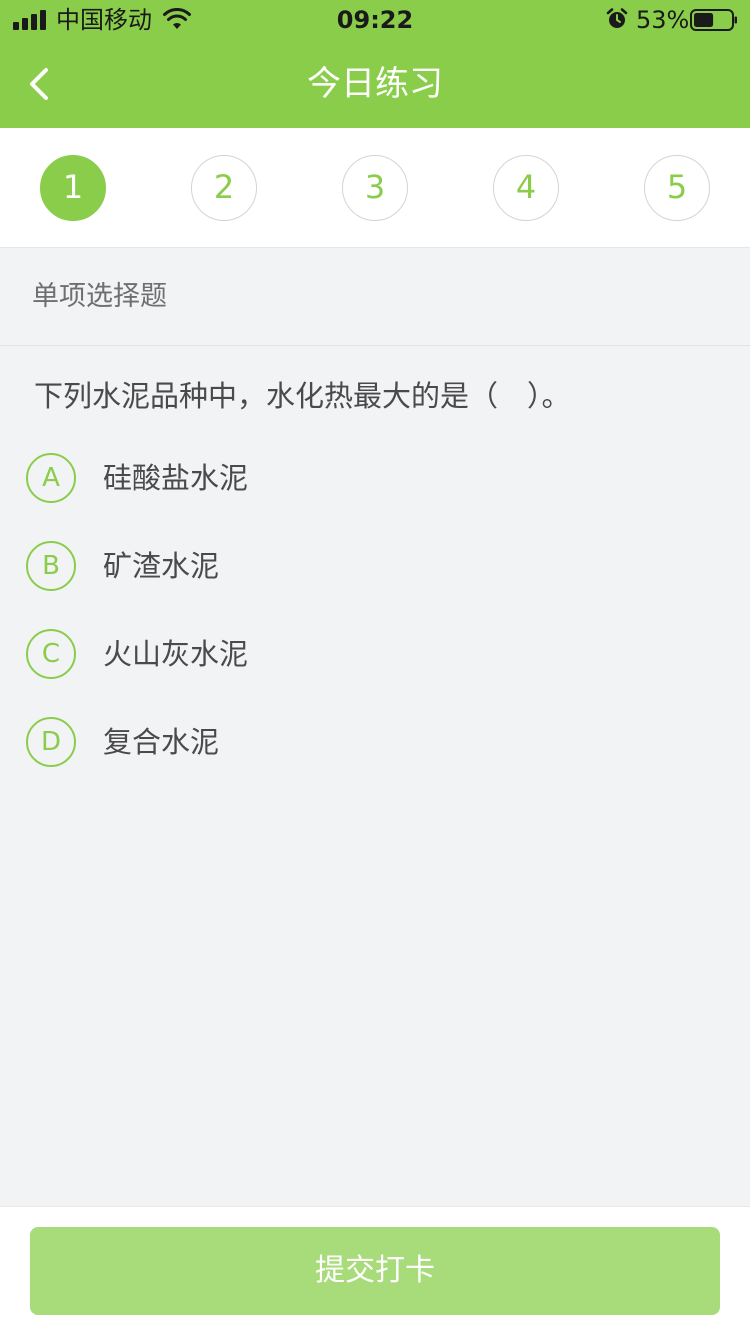  Describe the element at coordinates (677, 188) in the screenshot. I see `step-5: 5` at that location.